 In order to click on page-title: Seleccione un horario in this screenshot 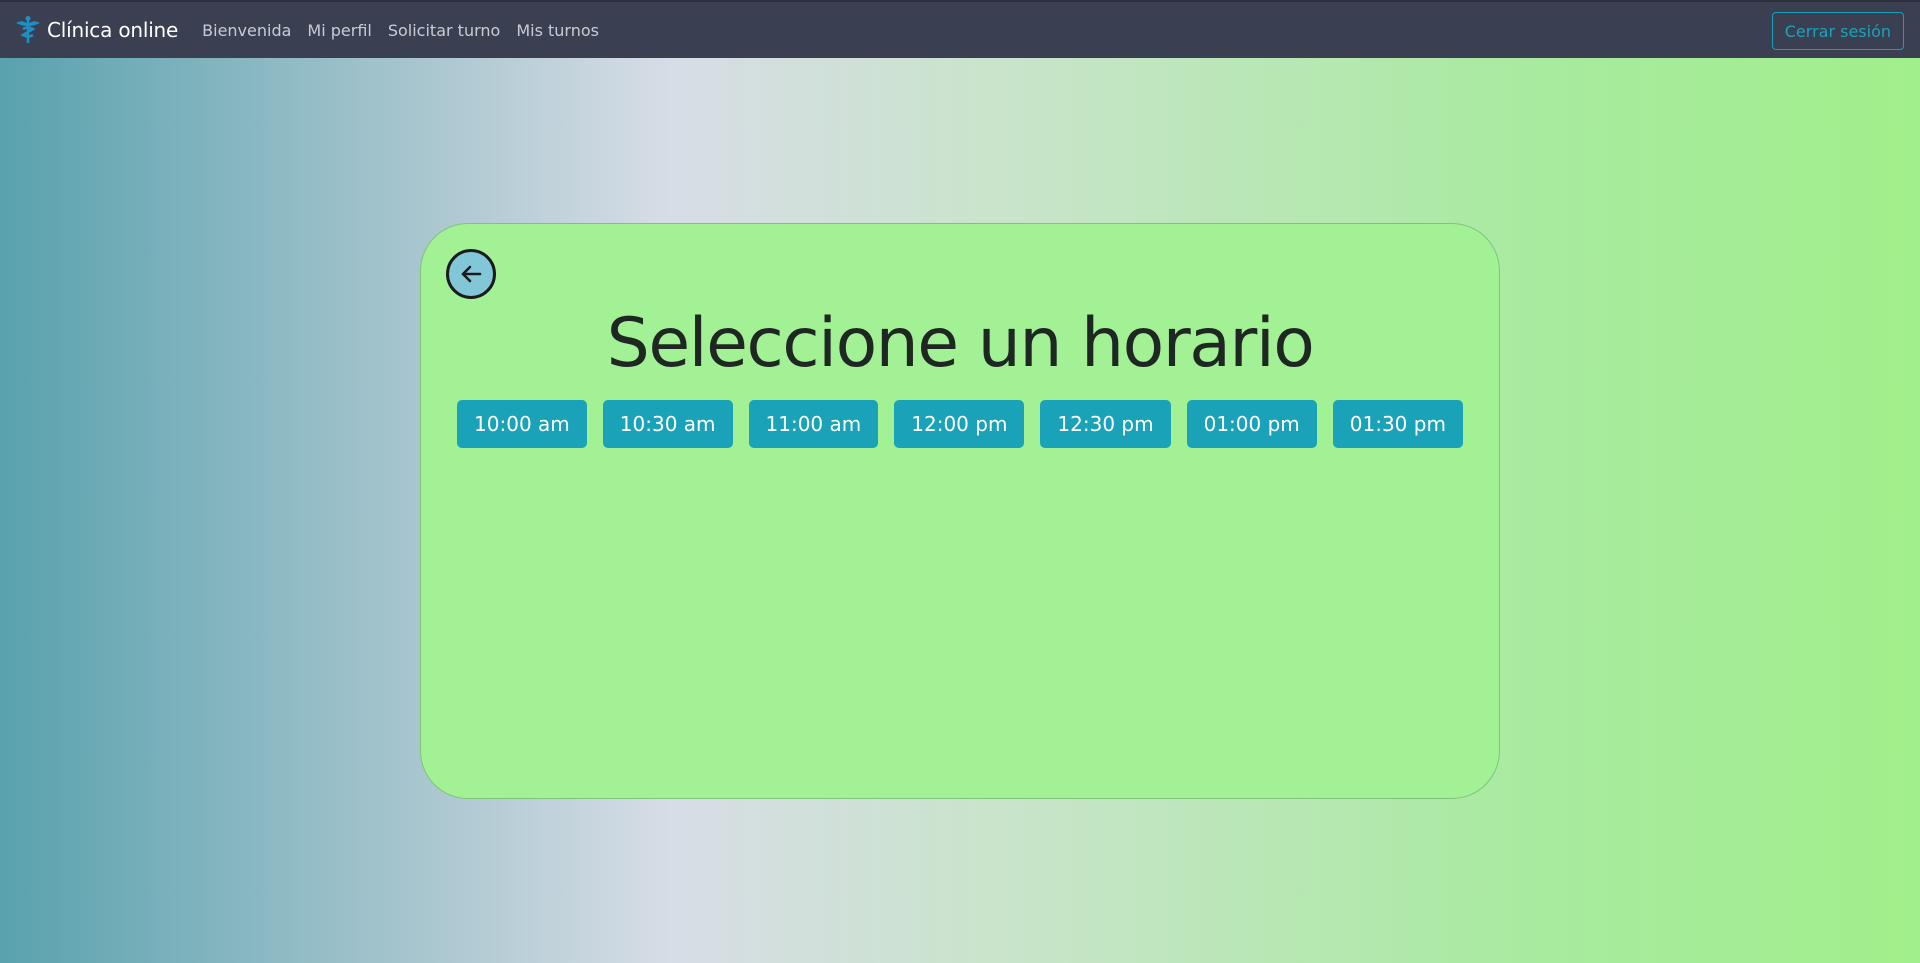, I will do `click(960, 343)`.